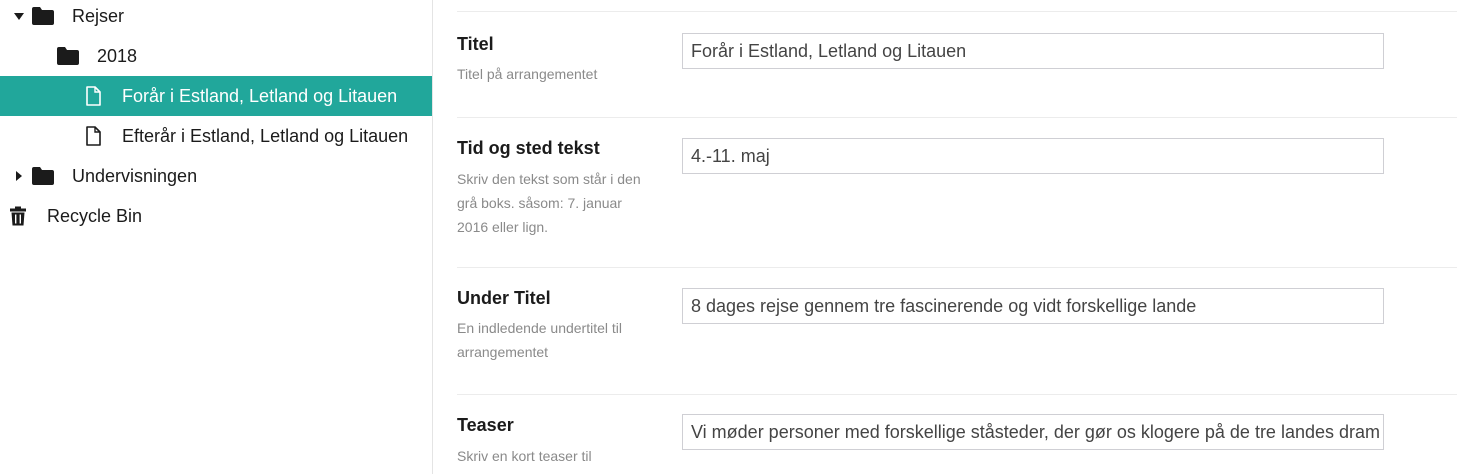 The image size is (1457, 474). What do you see at coordinates (527, 74) in the screenshot?
I see `field-description-titel: Titel på arrangementet` at bounding box center [527, 74].